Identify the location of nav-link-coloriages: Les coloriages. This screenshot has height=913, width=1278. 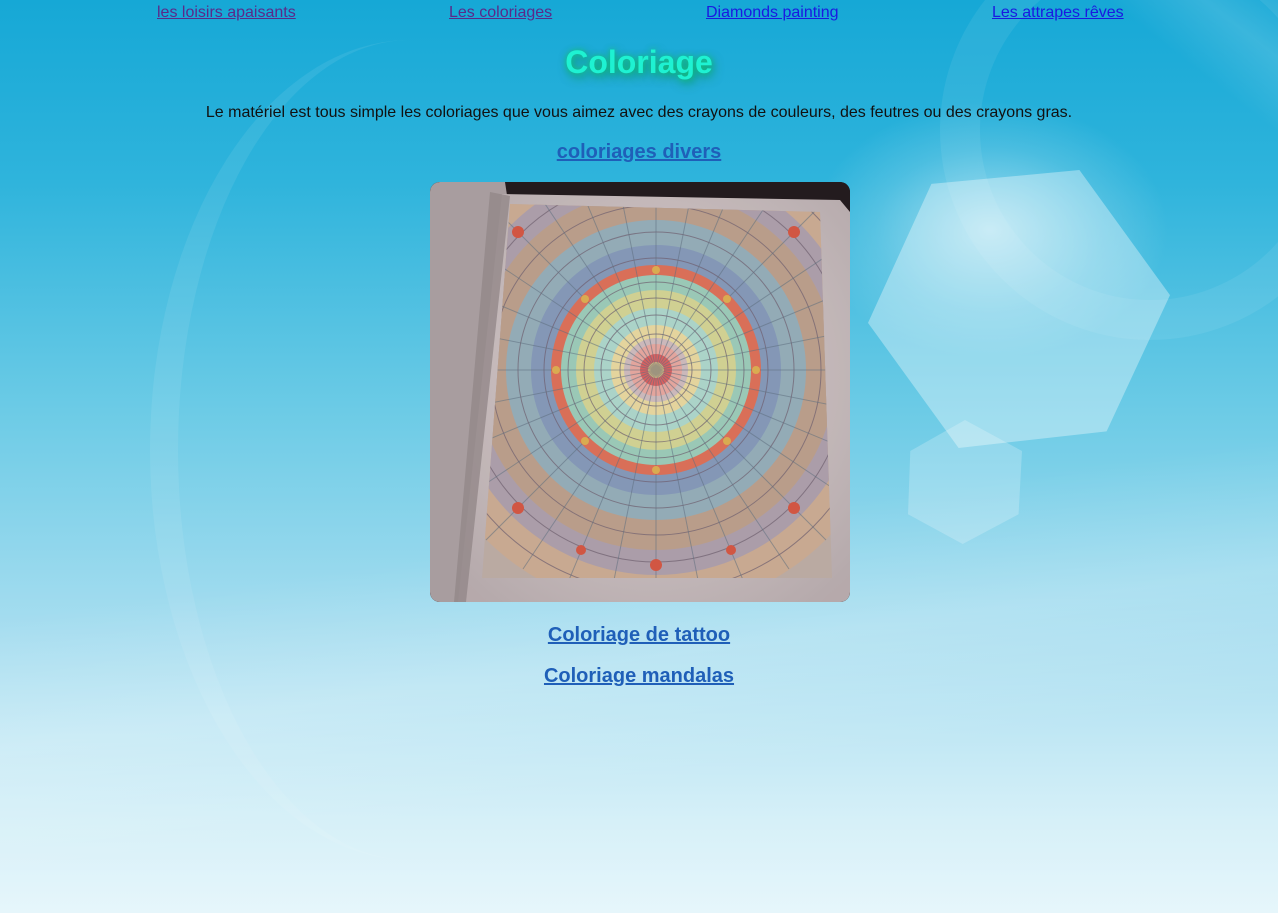
(500, 13).